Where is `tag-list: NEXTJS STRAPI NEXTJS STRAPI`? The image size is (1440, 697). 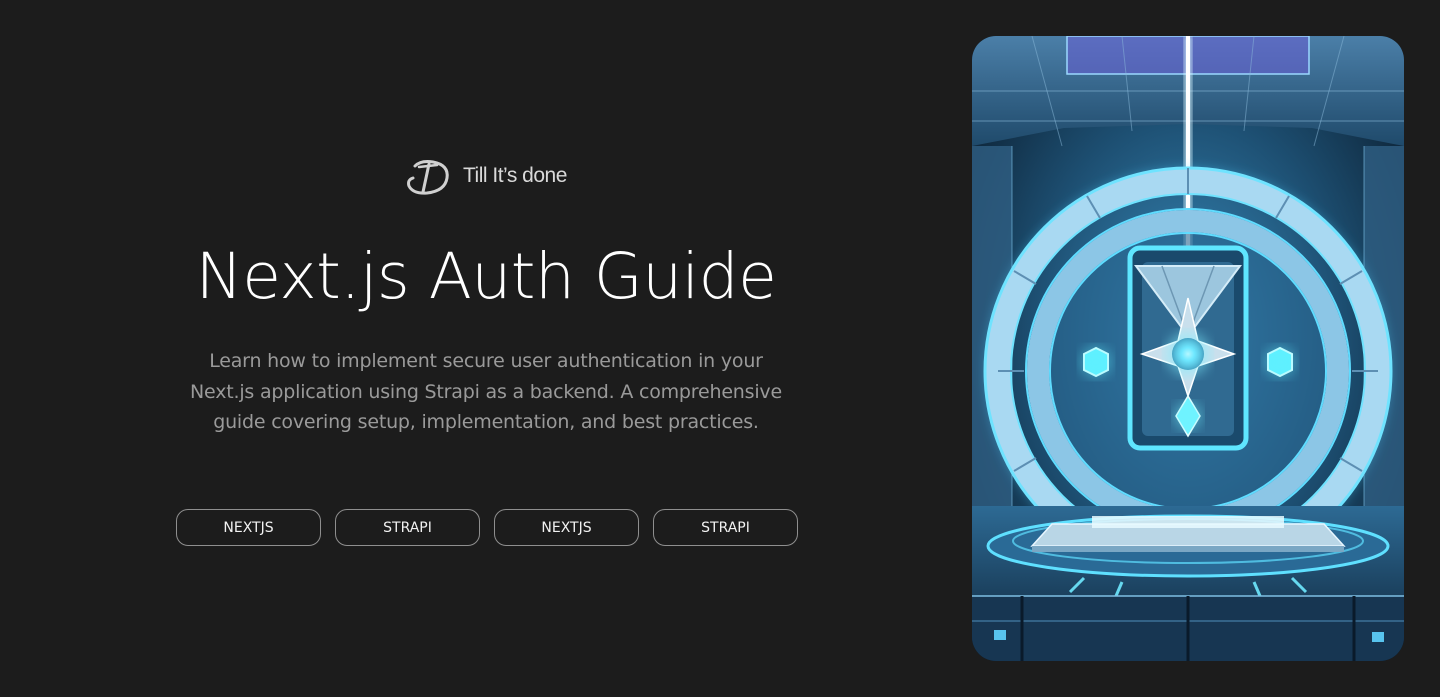 tag-list: NEXTJS STRAPI NEXTJS STRAPI is located at coordinates (487, 527).